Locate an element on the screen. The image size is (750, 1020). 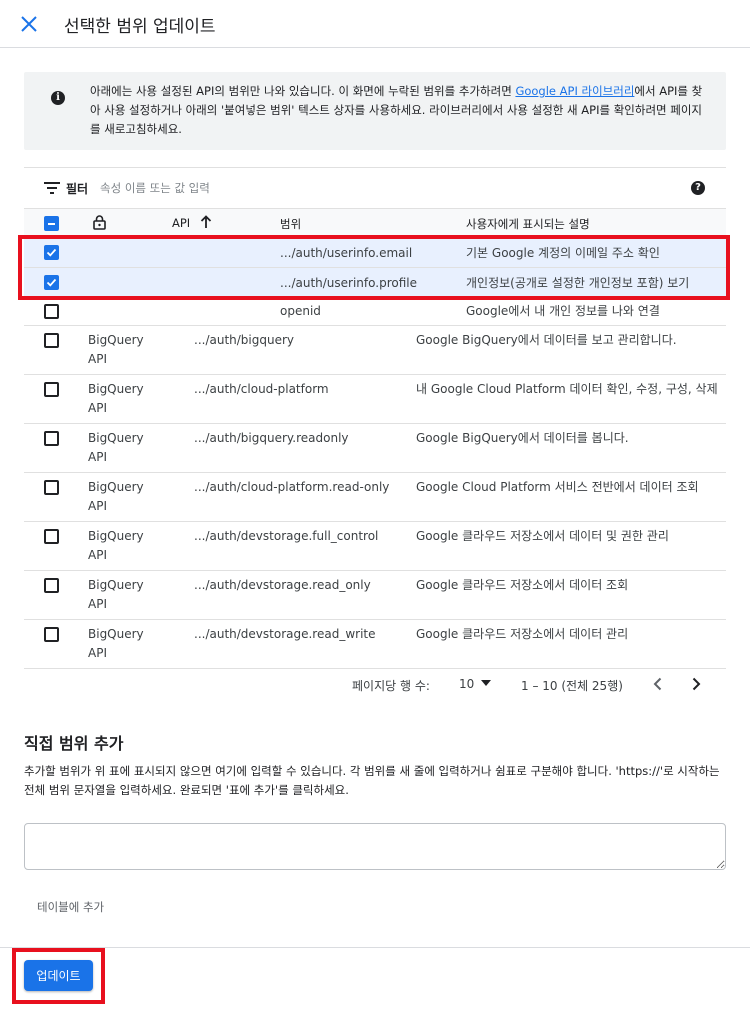
dropdown-arrow-icon is located at coordinates (486, 683).